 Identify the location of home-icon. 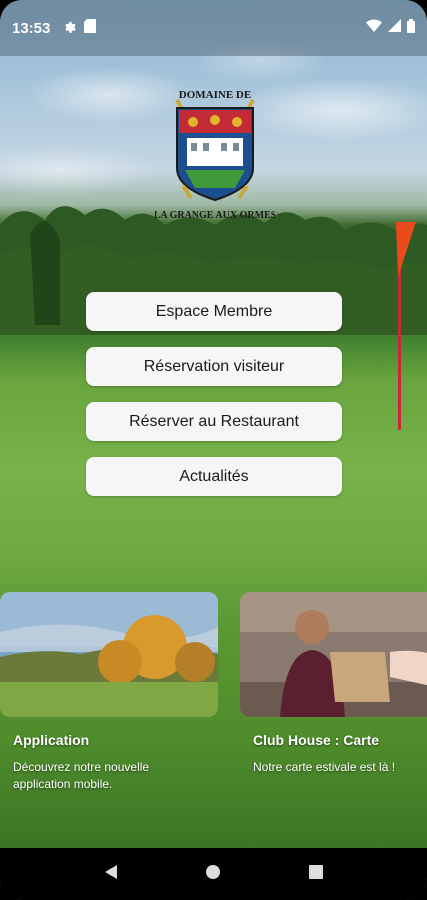
(213, 874).